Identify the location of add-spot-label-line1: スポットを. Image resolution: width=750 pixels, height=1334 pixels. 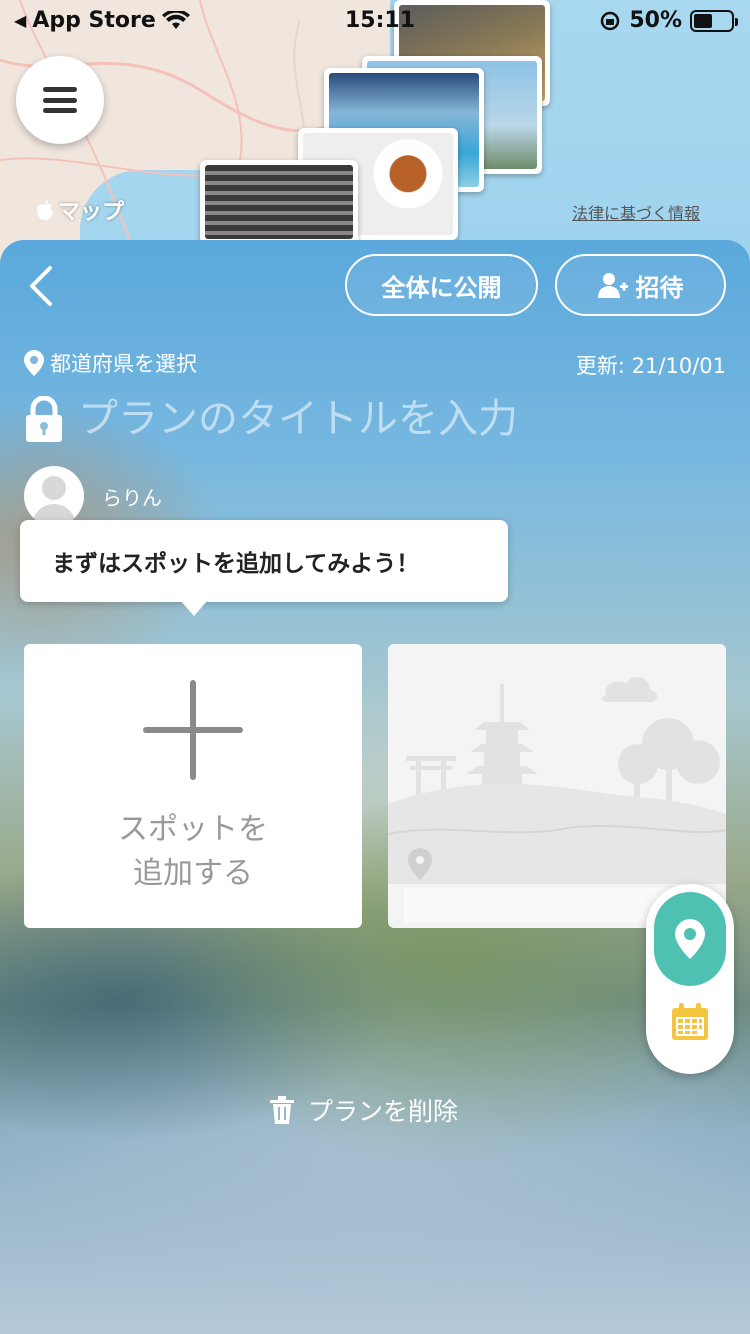
(193, 829).